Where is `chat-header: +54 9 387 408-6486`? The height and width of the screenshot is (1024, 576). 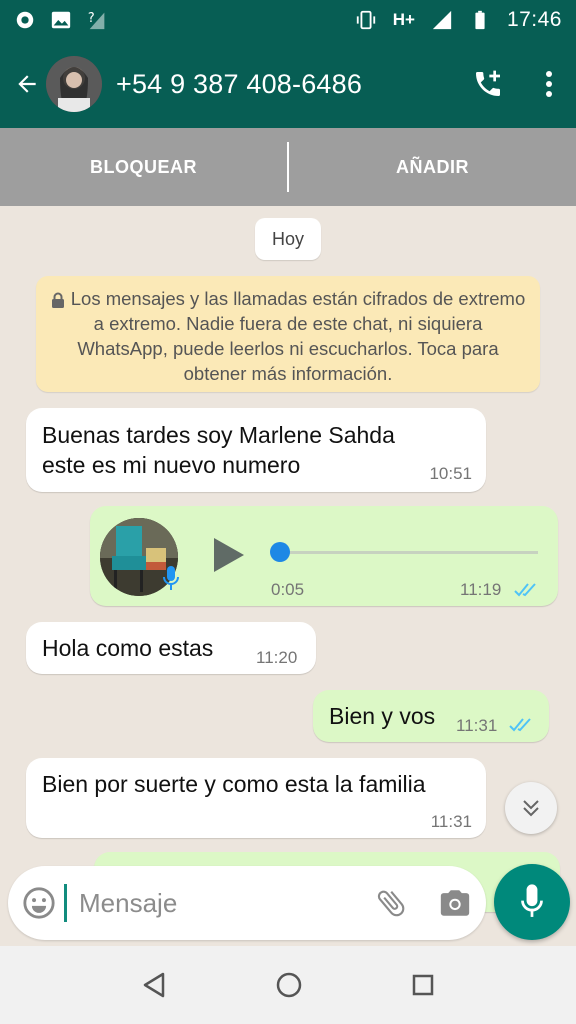 chat-header: +54 9 387 408-6486 is located at coordinates (288, 84).